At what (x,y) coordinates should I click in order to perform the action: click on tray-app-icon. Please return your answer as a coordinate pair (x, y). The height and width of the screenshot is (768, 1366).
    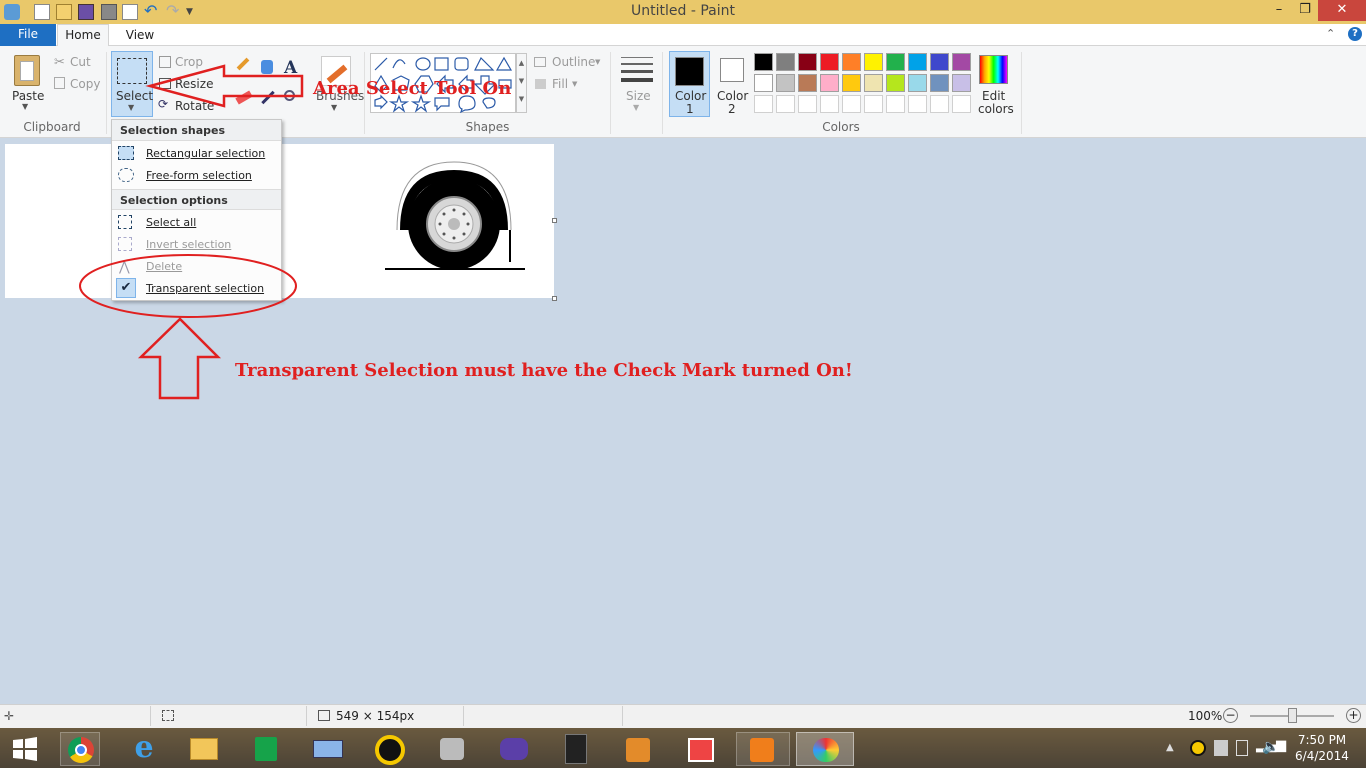
    Looking at the image, I should click on (1198, 748).